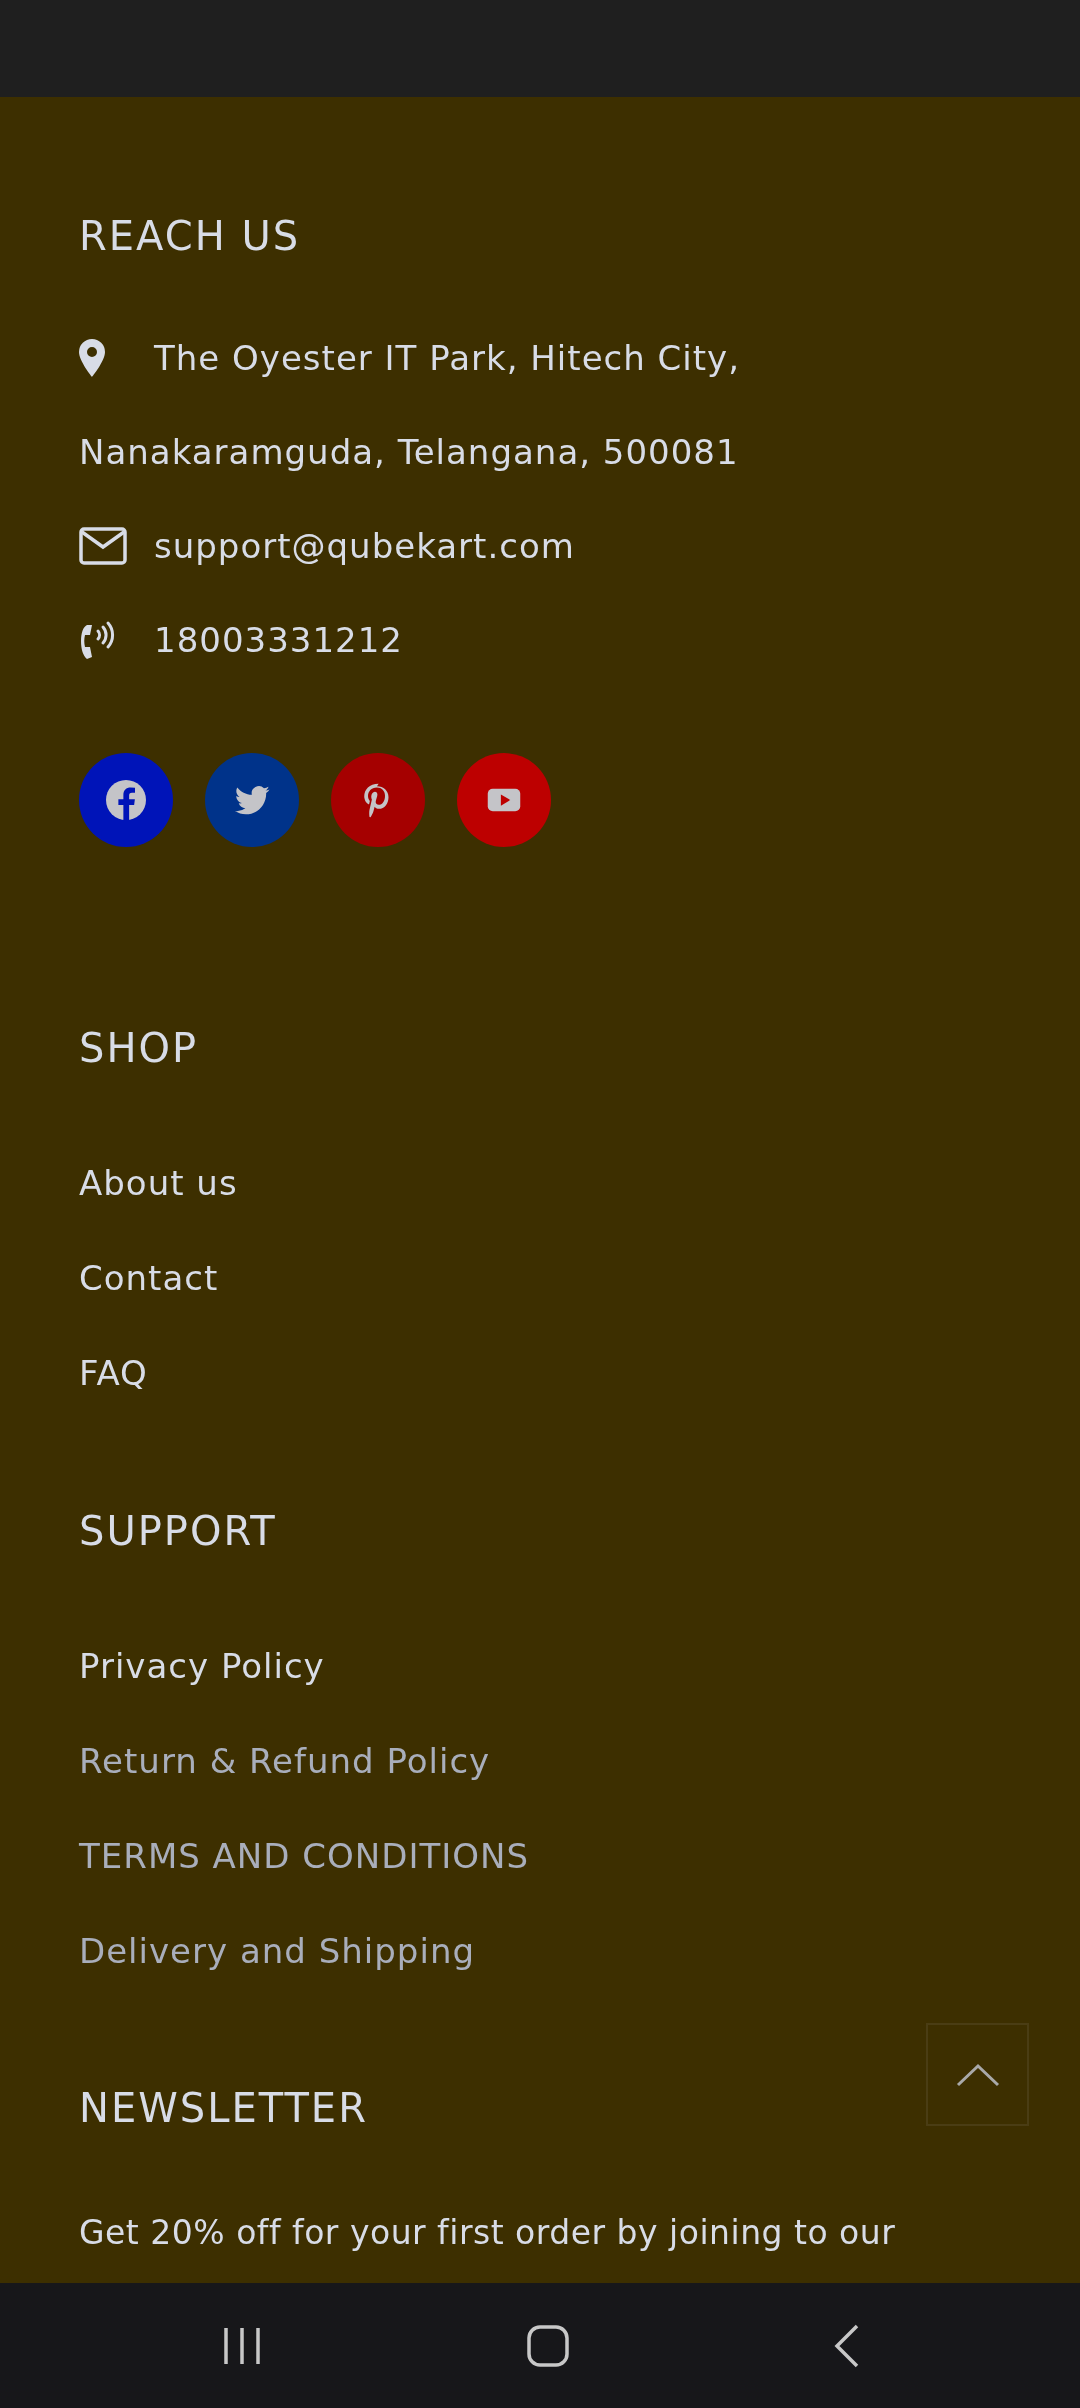 The image size is (1080, 2408). I want to click on recent-apps-icon, so click(242, 2345).